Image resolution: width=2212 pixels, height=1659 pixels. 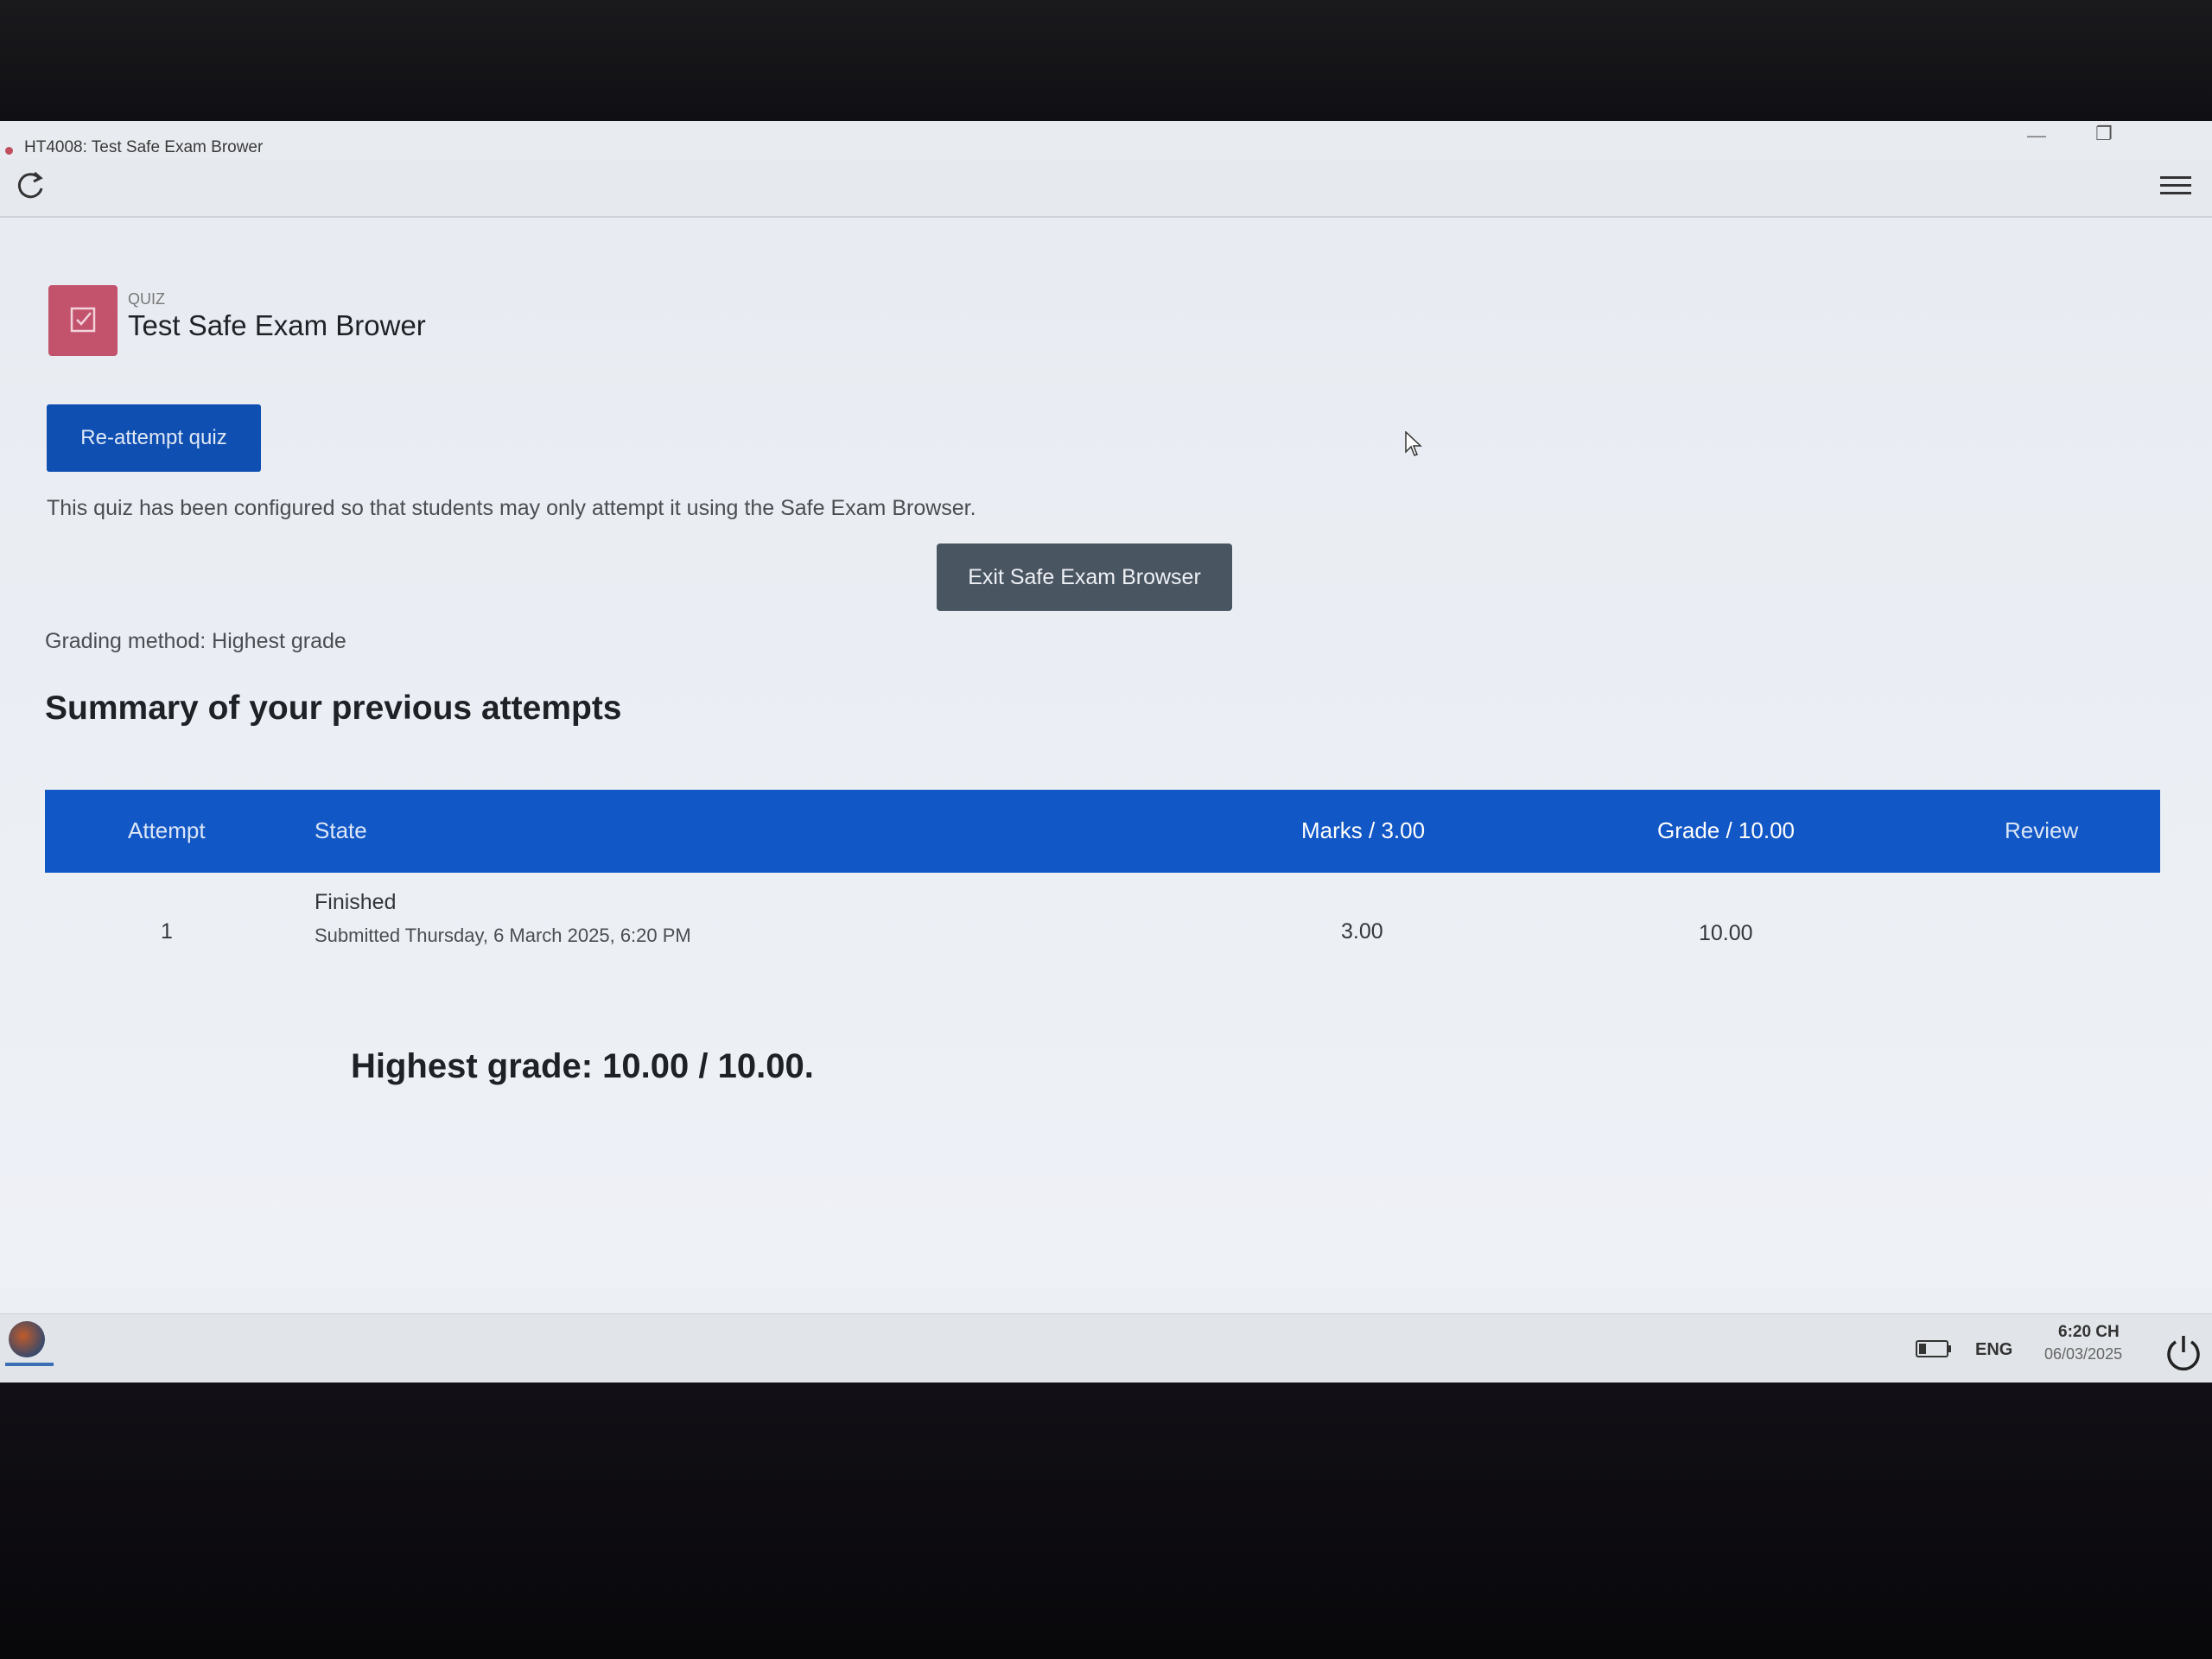 I want to click on attempt-number: 1, so click(x=167, y=932).